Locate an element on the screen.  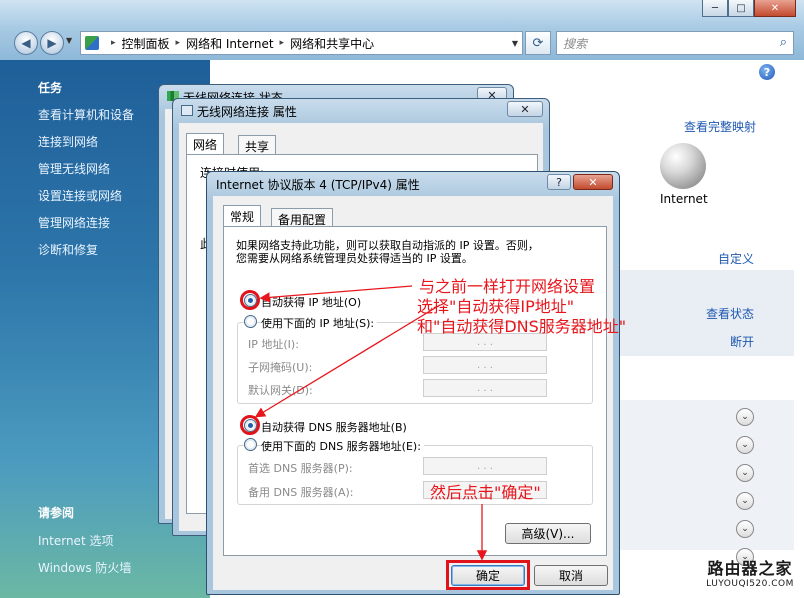
close-icon: ✕ is located at coordinates (525, 109).